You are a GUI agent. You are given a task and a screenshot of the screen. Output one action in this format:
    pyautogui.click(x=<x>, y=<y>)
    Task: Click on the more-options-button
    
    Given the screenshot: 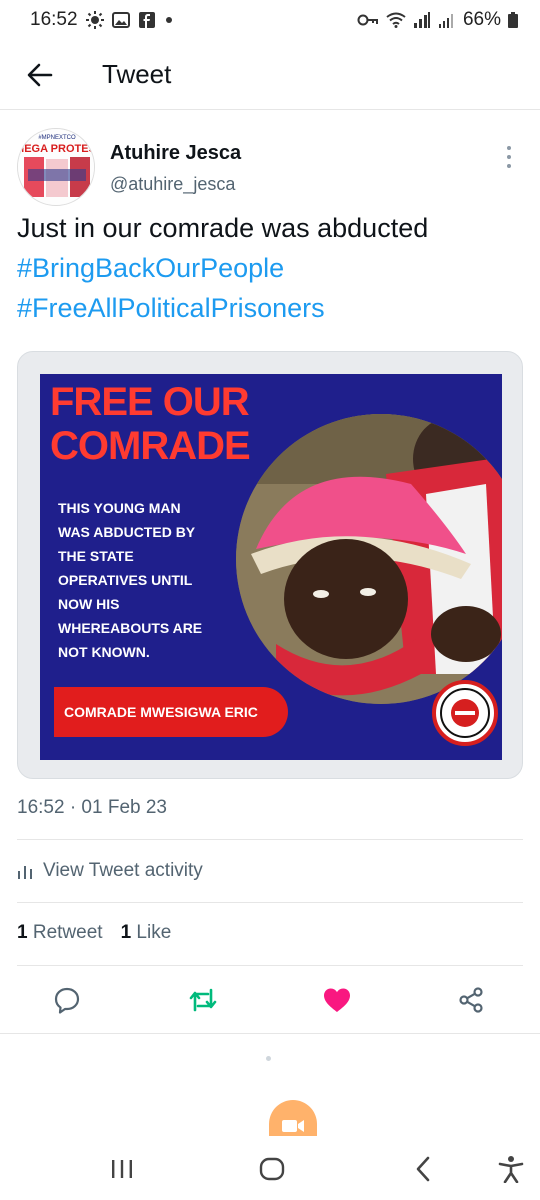 What is the action you would take?
    pyautogui.click(x=509, y=157)
    